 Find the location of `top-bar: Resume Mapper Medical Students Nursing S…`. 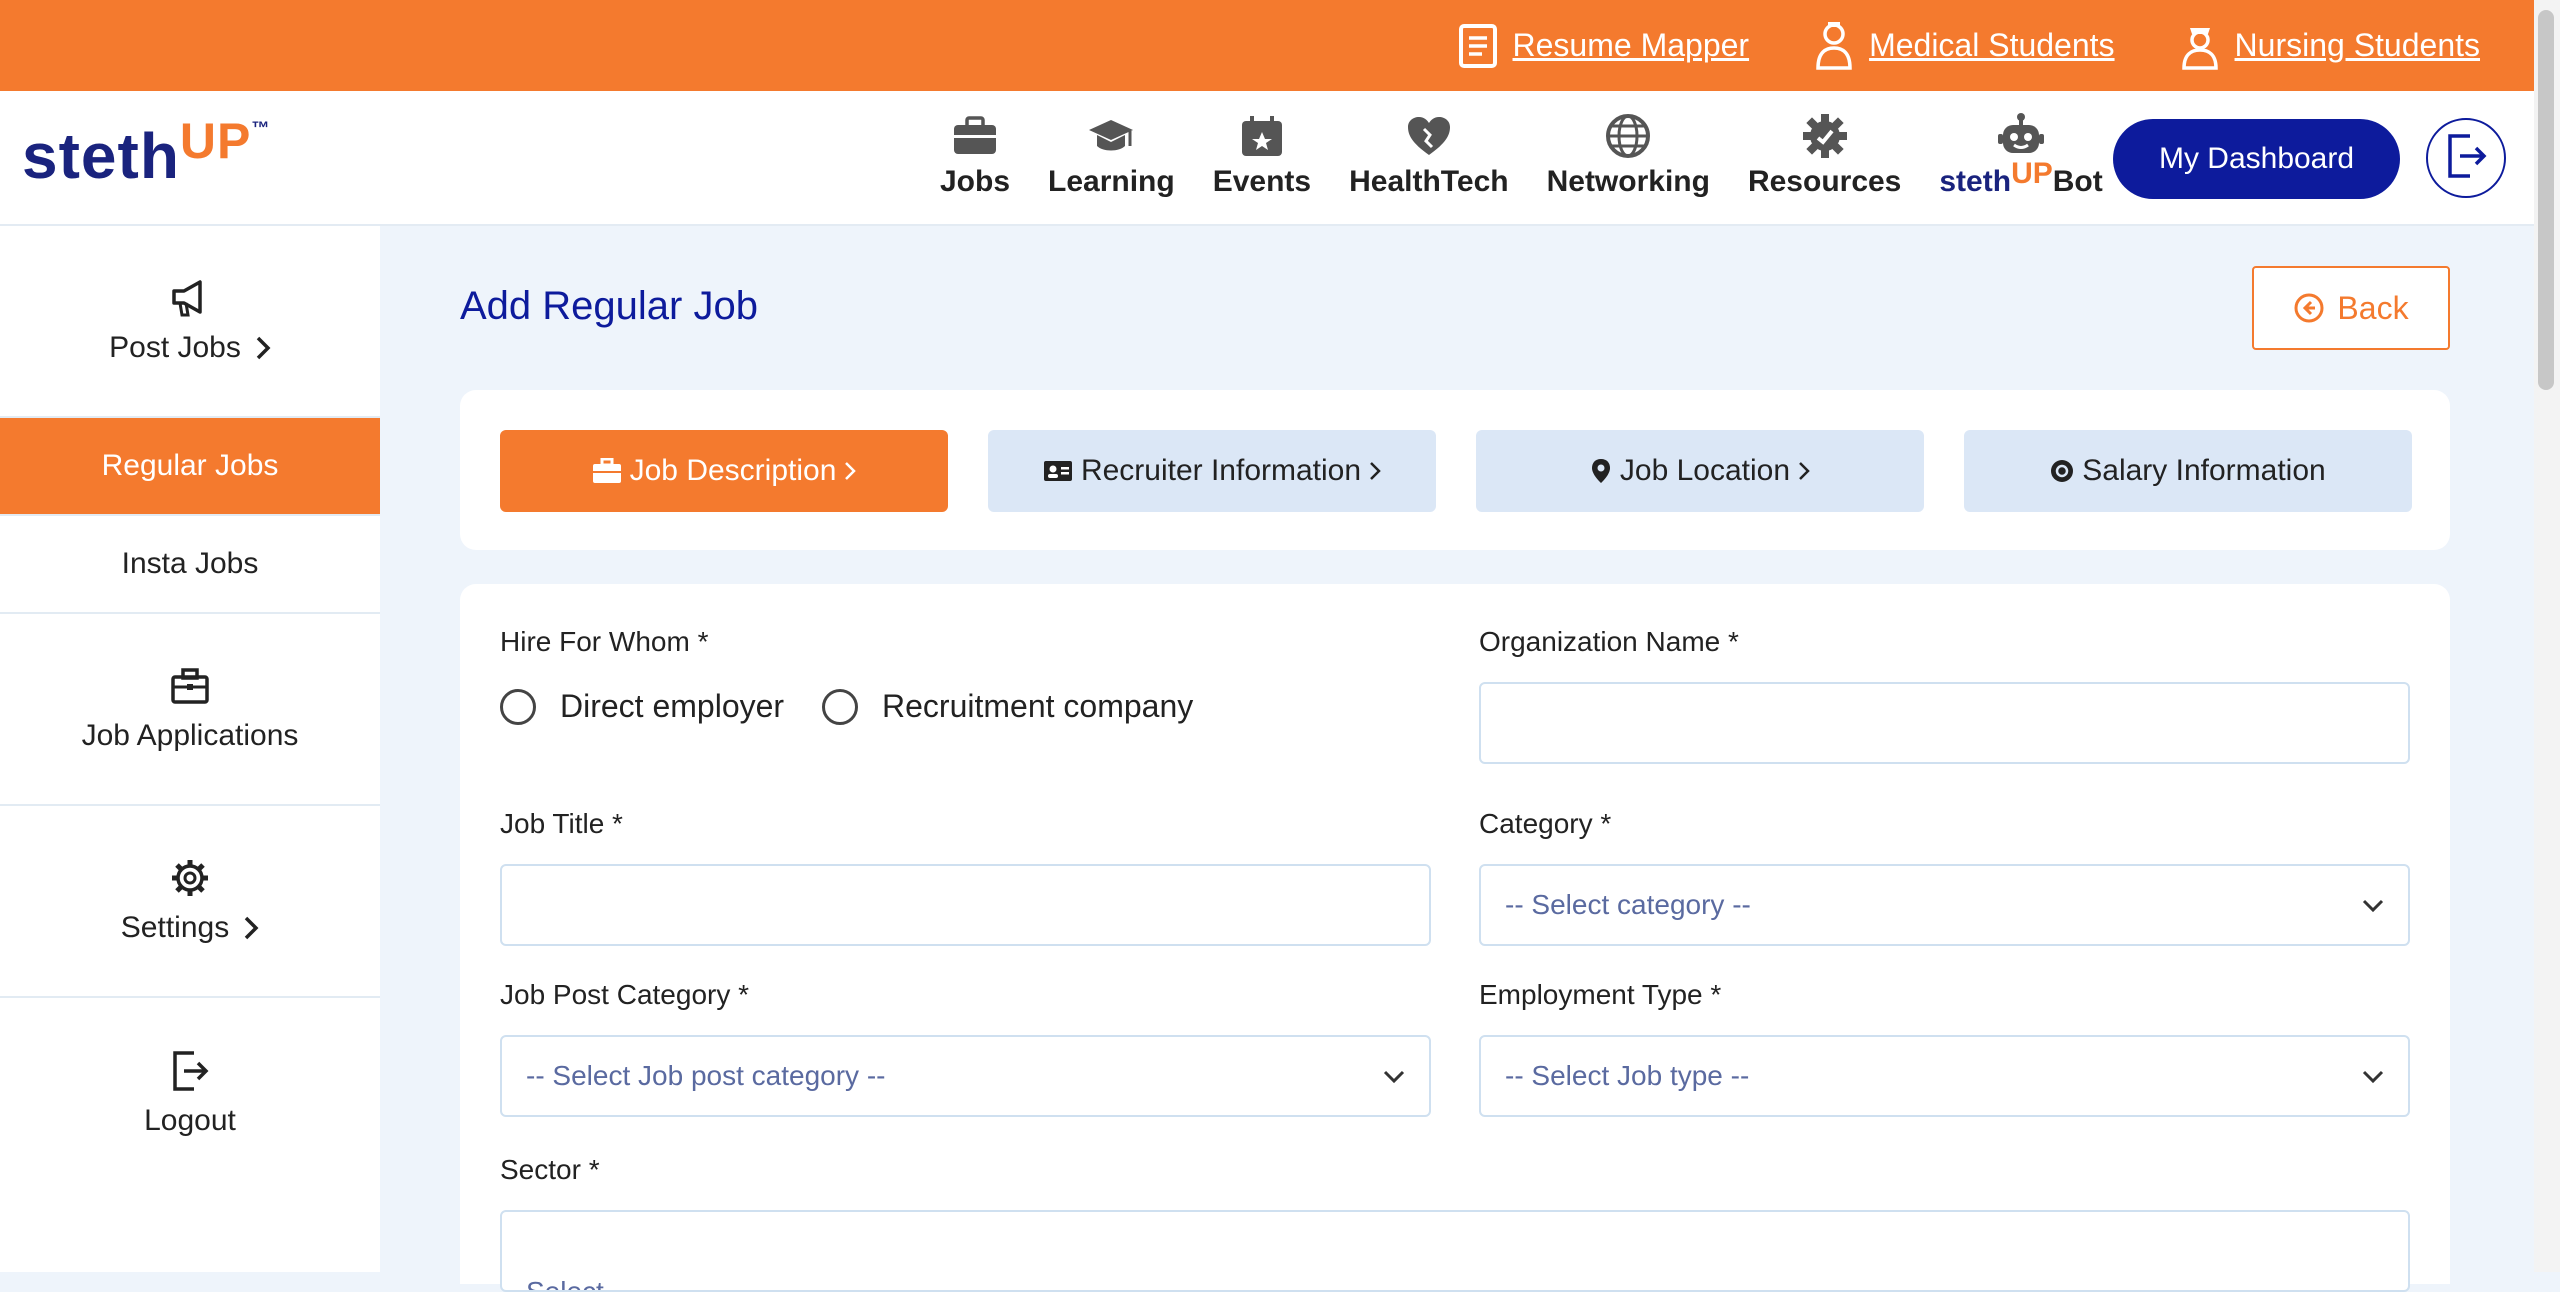

top-bar: Resume Mapper Medical Students Nursing S… is located at coordinates (1280, 45).